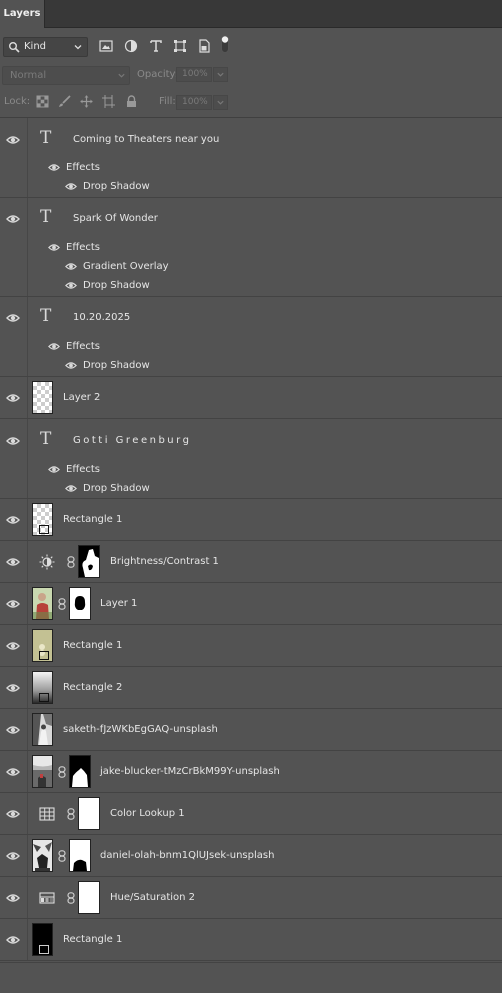  I want to click on kind-filter-dropdown: Kind, so click(45, 47).